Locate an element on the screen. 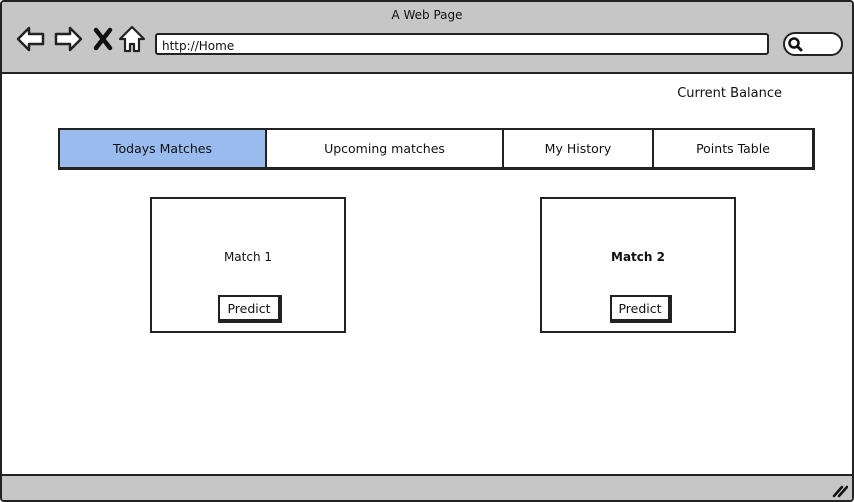 The height and width of the screenshot is (502, 854). forward-button is located at coordinates (68, 39).